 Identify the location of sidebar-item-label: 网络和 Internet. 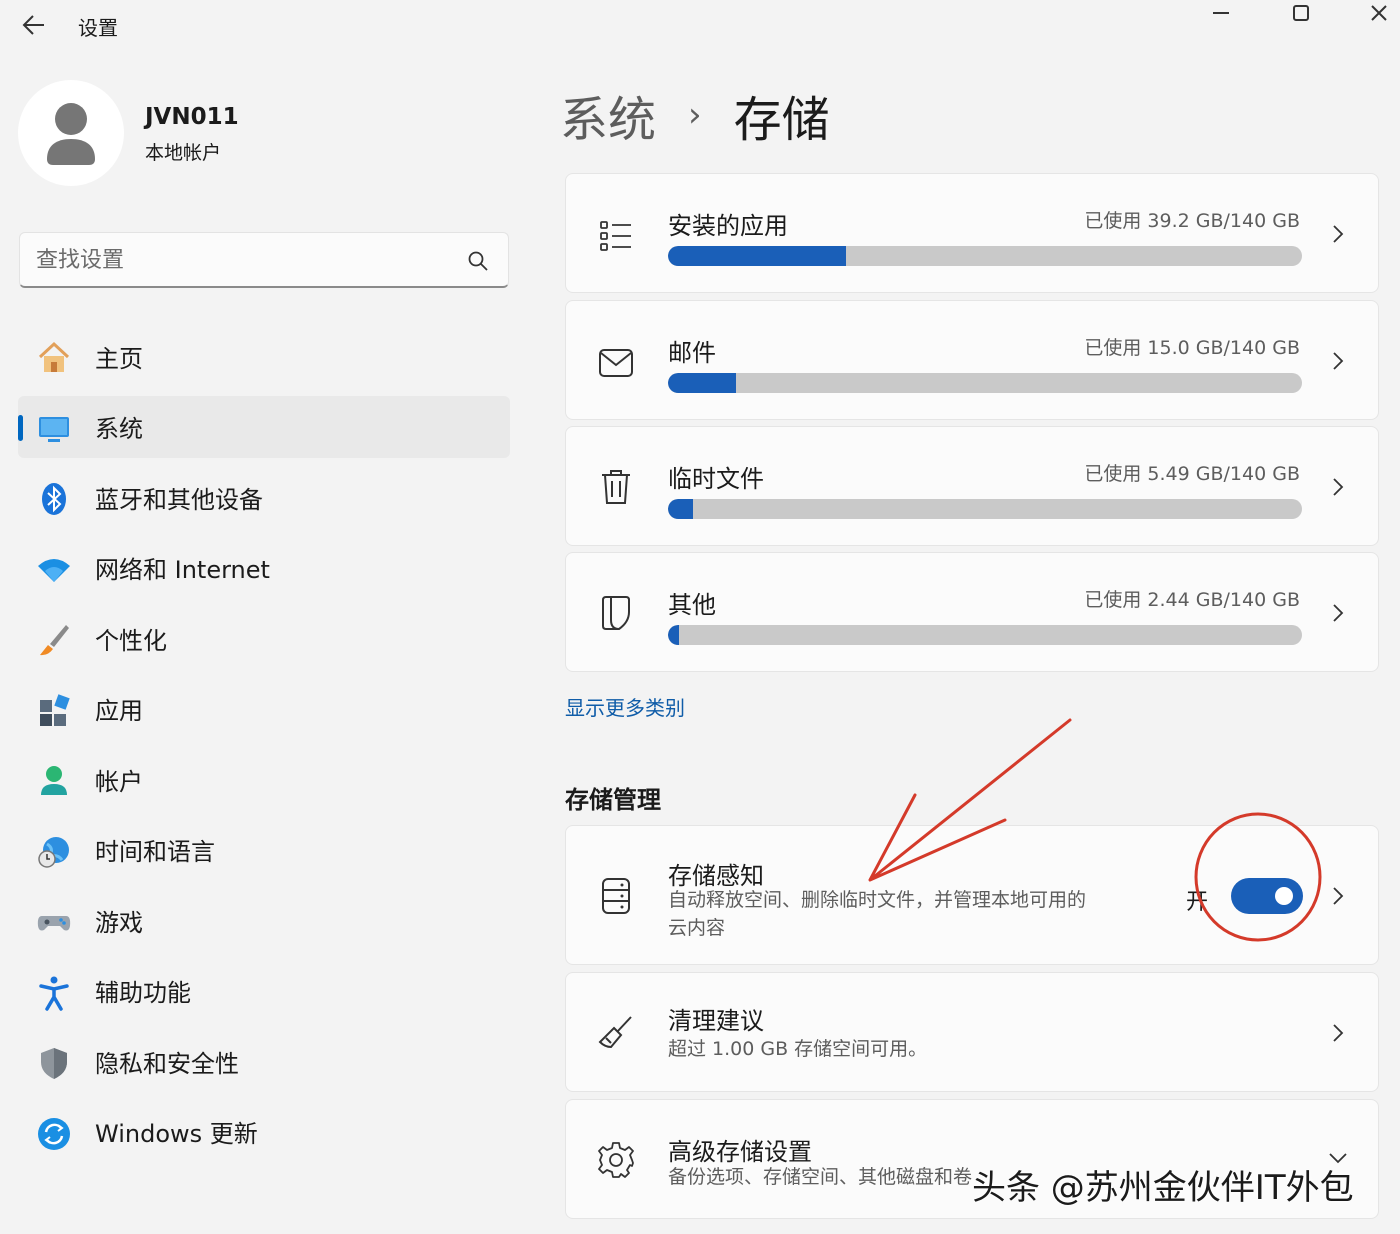
(182, 570).